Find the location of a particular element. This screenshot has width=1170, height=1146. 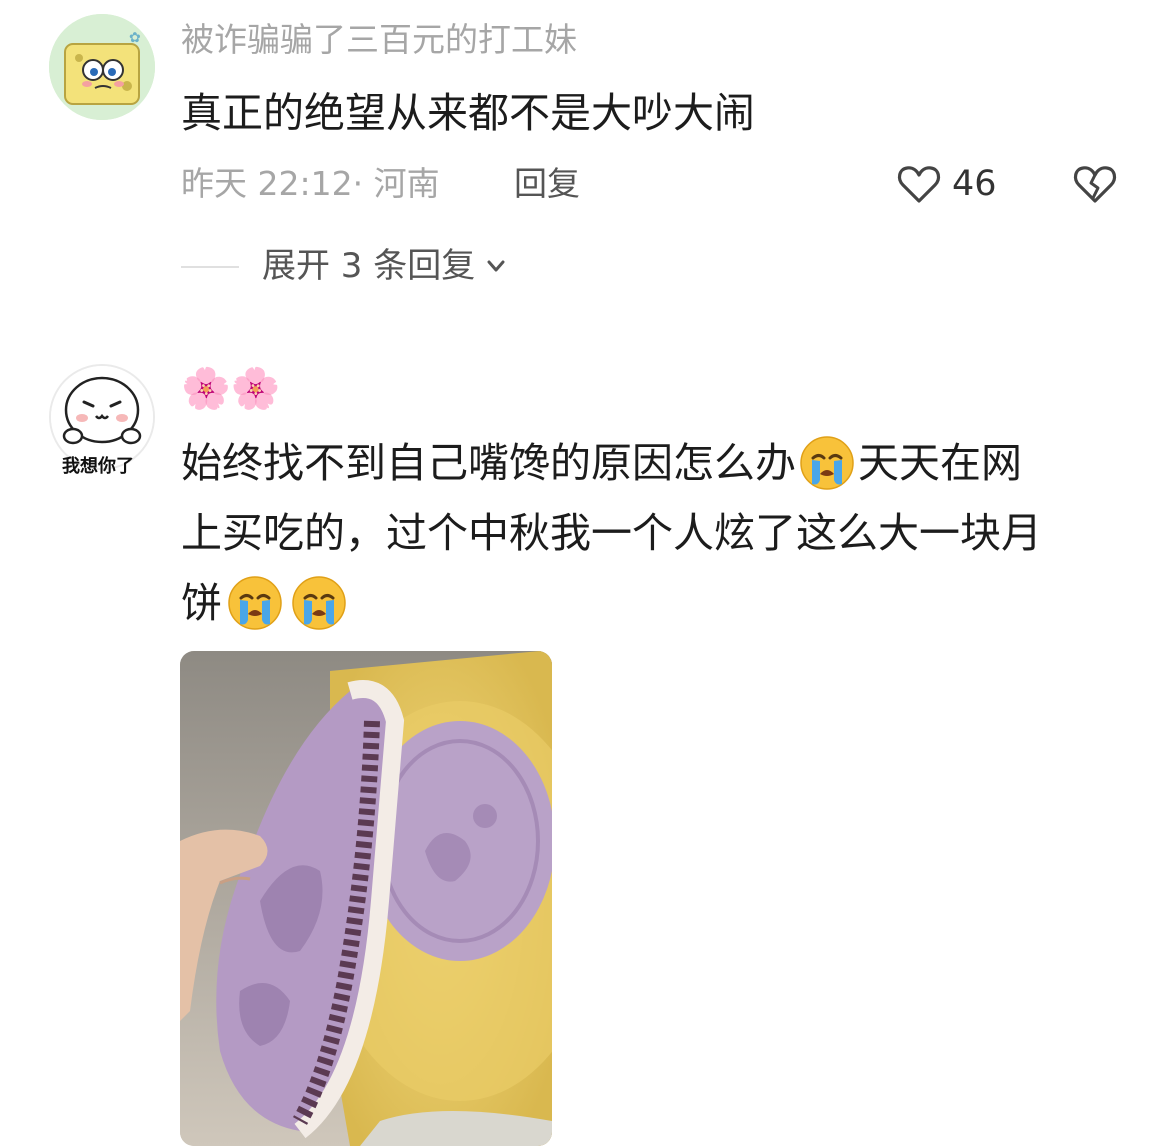

comment-text-segment: 天天在网 is located at coordinates (940, 463).